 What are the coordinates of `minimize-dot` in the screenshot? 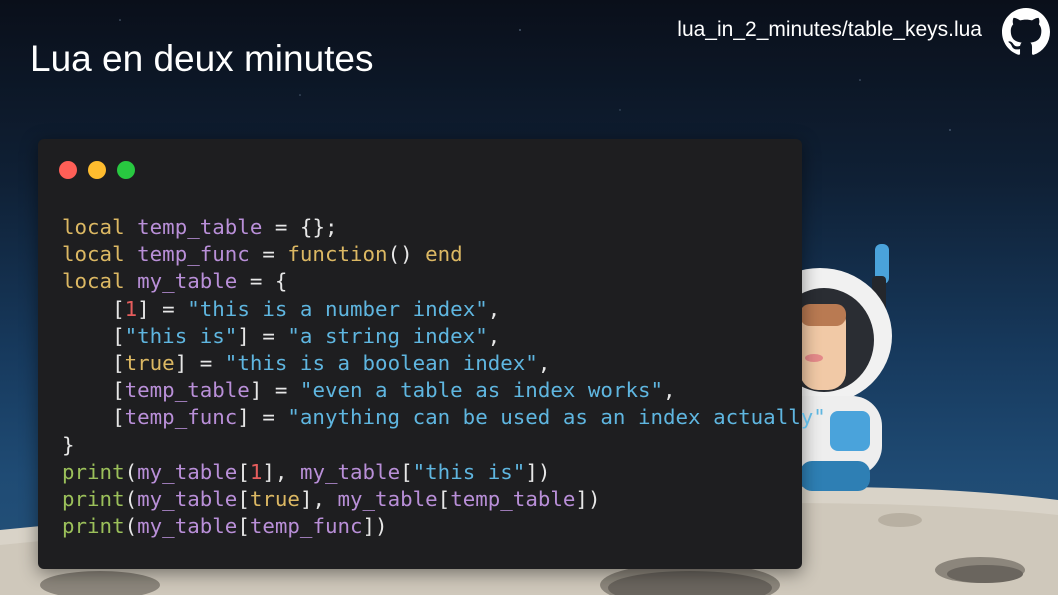 It's located at (97, 170).